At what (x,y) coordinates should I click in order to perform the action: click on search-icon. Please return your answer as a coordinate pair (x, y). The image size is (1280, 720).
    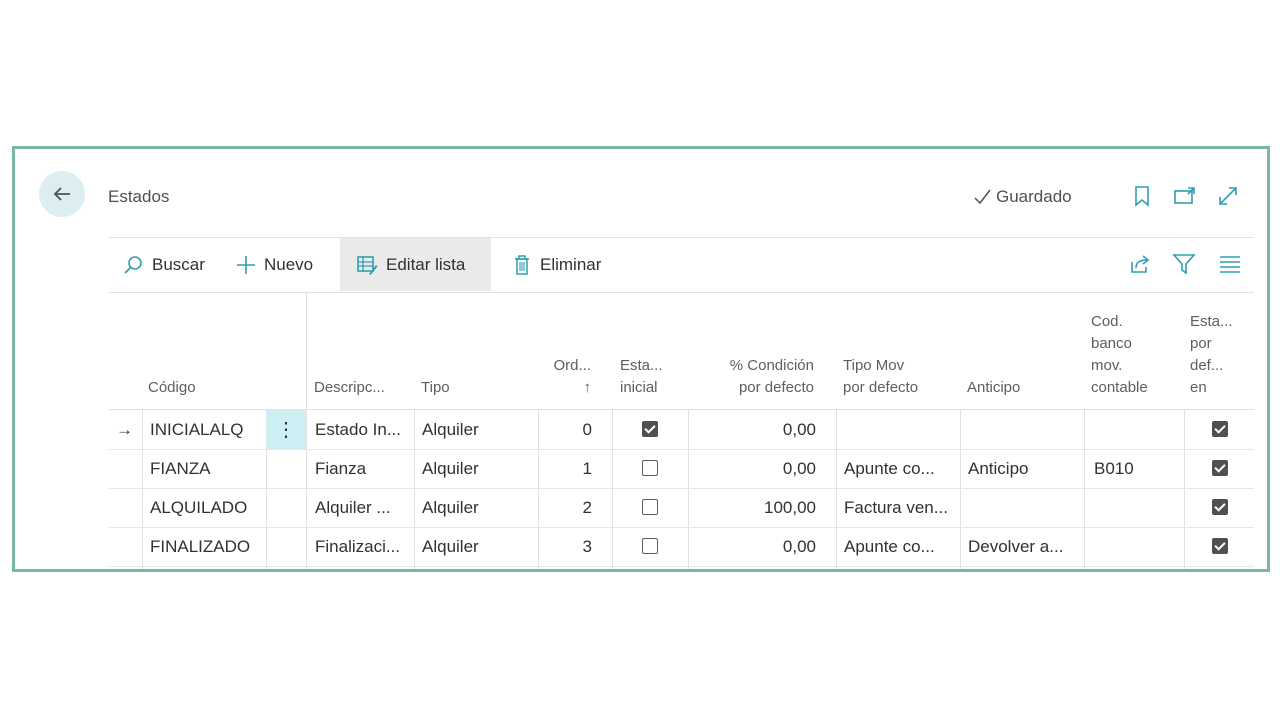
    Looking at the image, I should click on (133, 264).